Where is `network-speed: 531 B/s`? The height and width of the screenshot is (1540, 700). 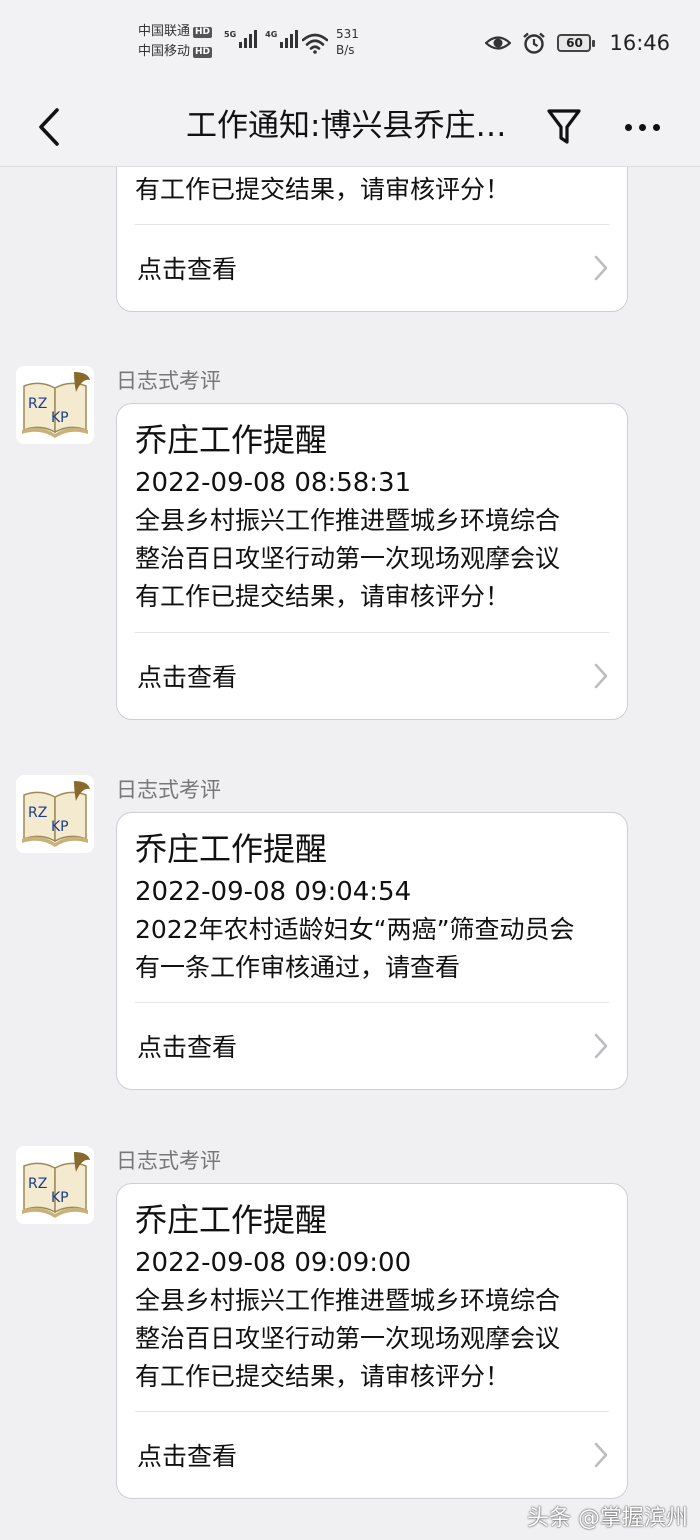
network-speed: 531 B/s is located at coordinates (347, 42).